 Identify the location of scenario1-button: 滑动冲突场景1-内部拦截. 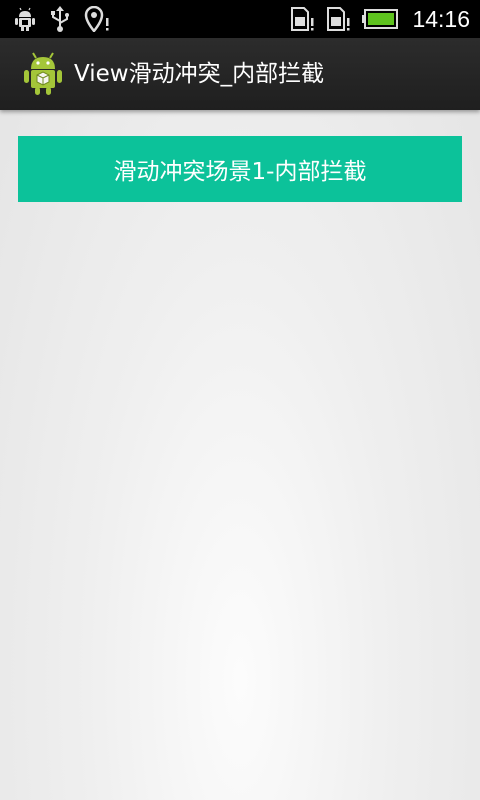
(240, 169).